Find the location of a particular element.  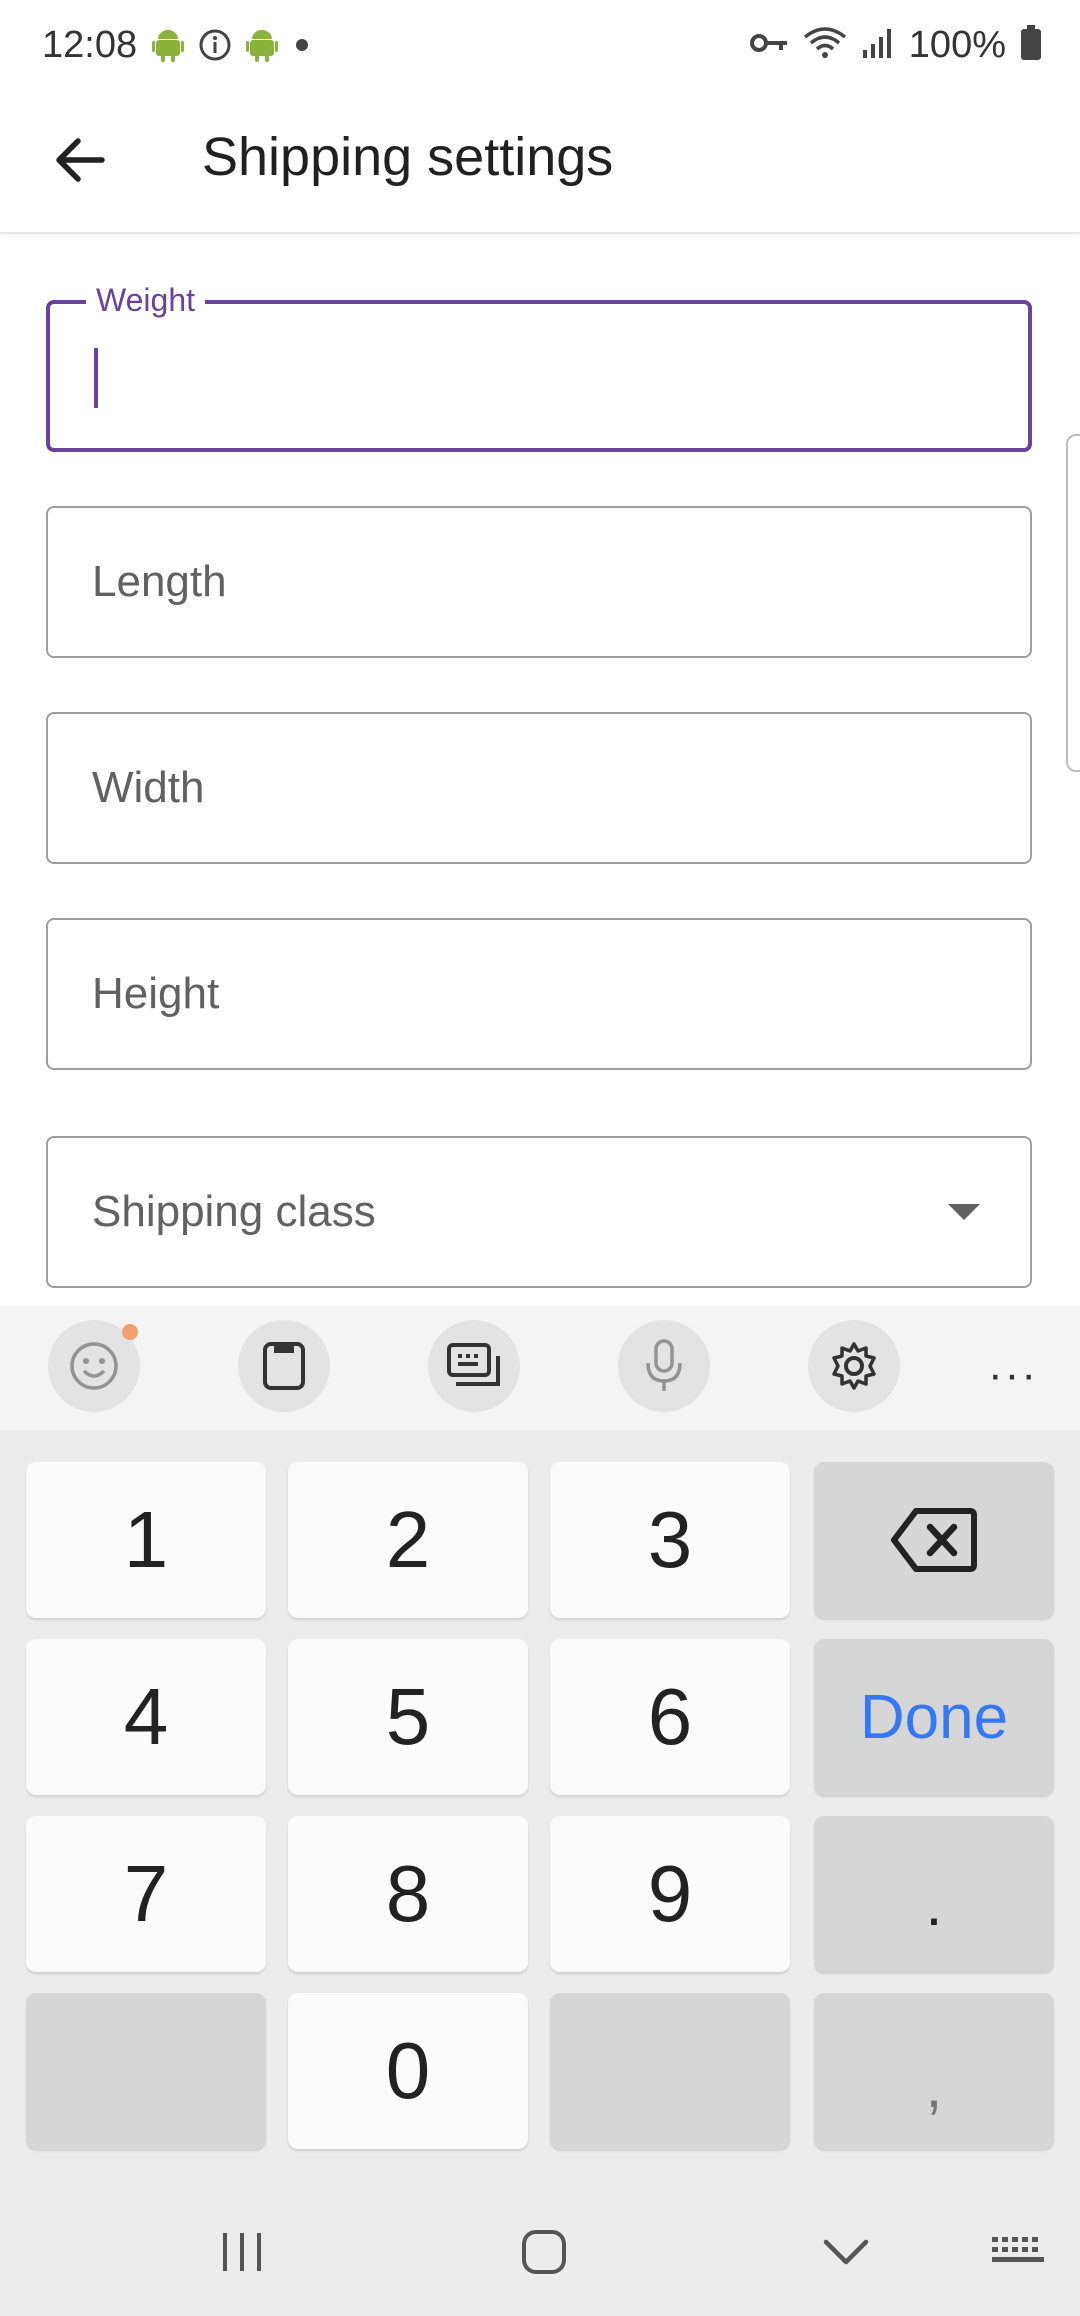

chevron-down-icon is located at coordinates (846, 2252).